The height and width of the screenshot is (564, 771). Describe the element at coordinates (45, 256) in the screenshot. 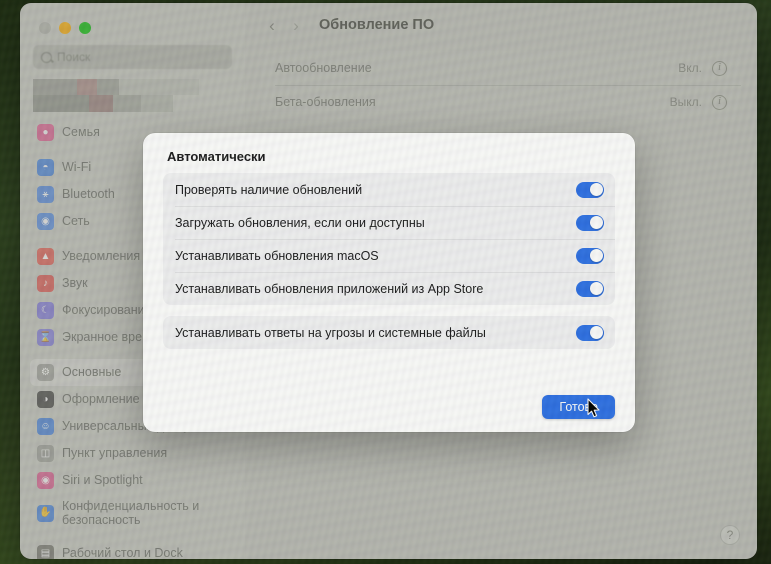

I see `notifications-icon: ▲` at that location.